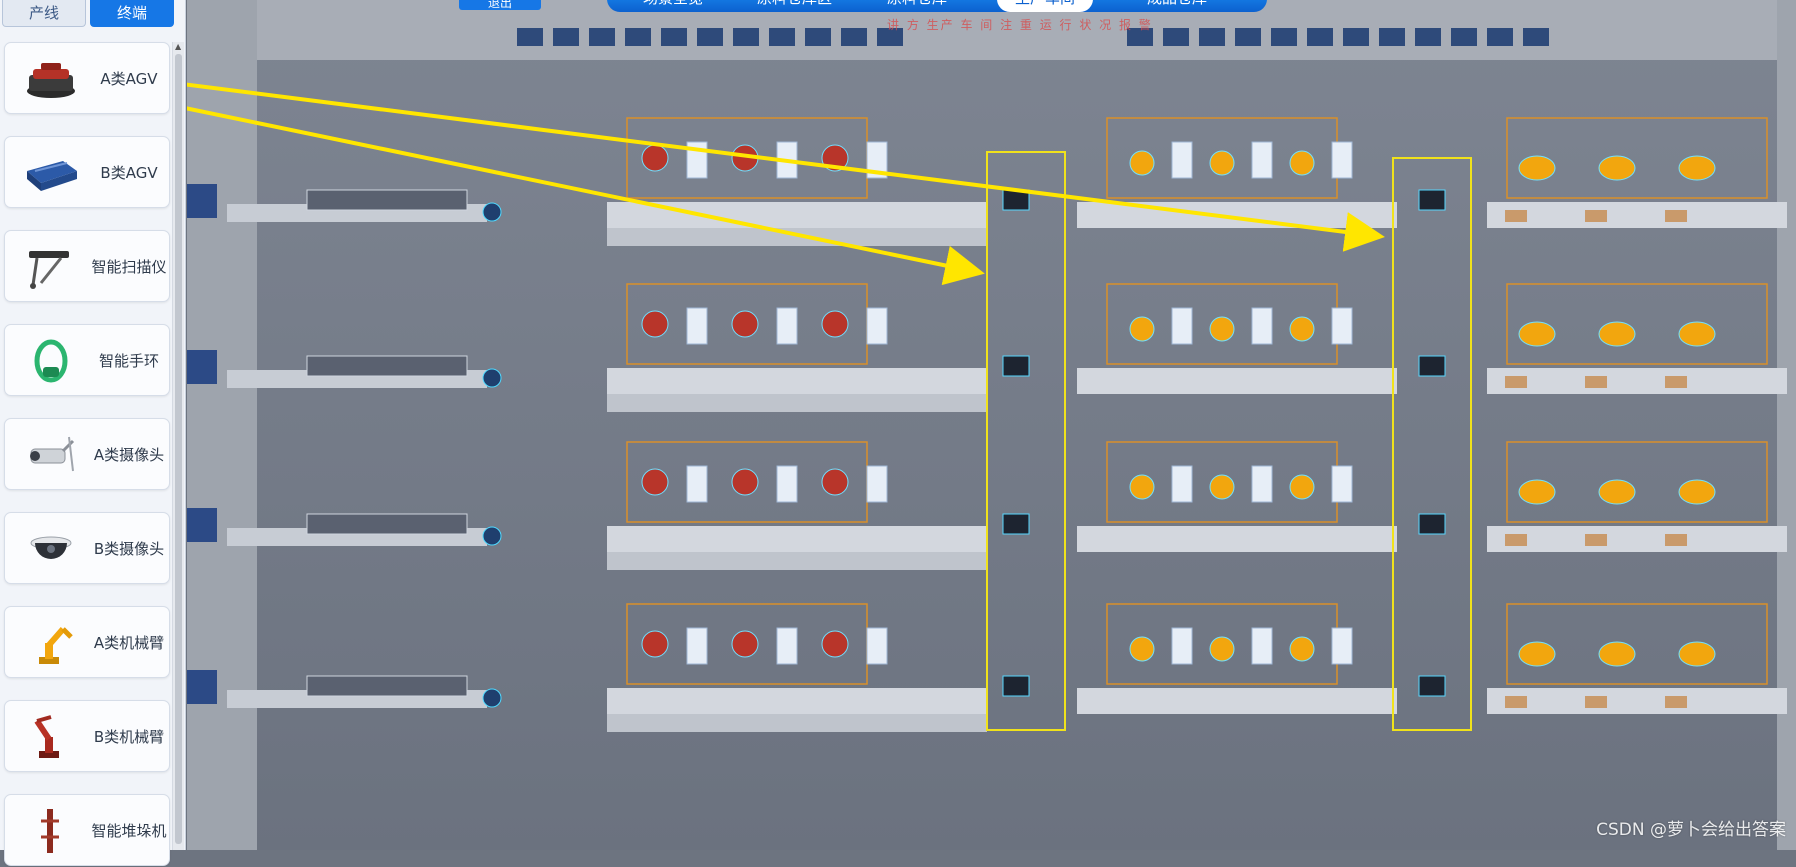 This screenshot has width=1796, height=867. Describe the element at coordinates (129, 78) in the screenshot. I see `device-label: A类AGV` at that location.